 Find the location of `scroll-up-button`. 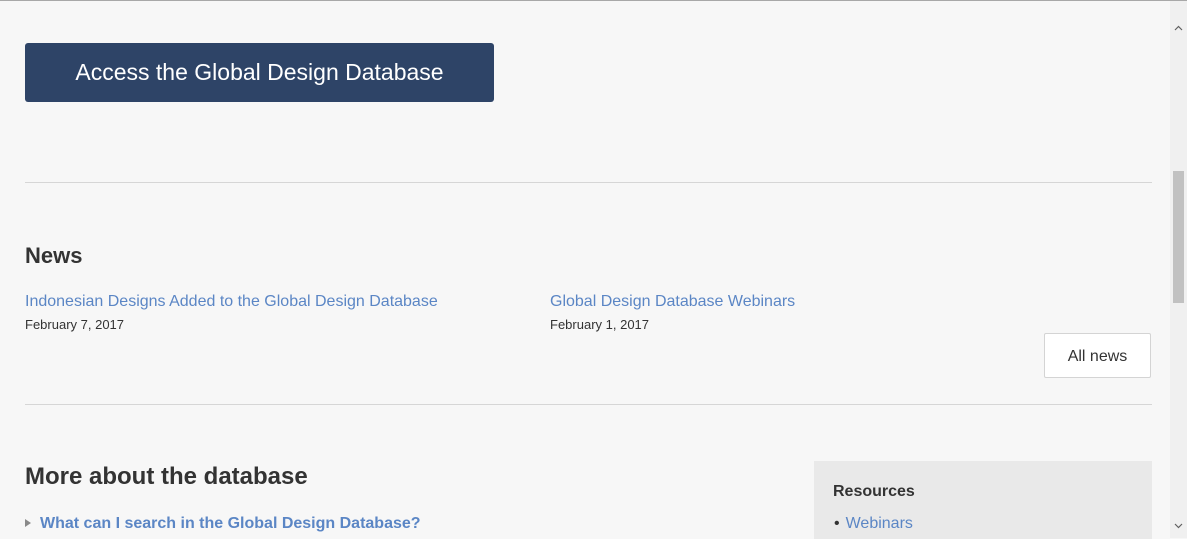

scroll-up-button is located at coordinates (1178, 29).